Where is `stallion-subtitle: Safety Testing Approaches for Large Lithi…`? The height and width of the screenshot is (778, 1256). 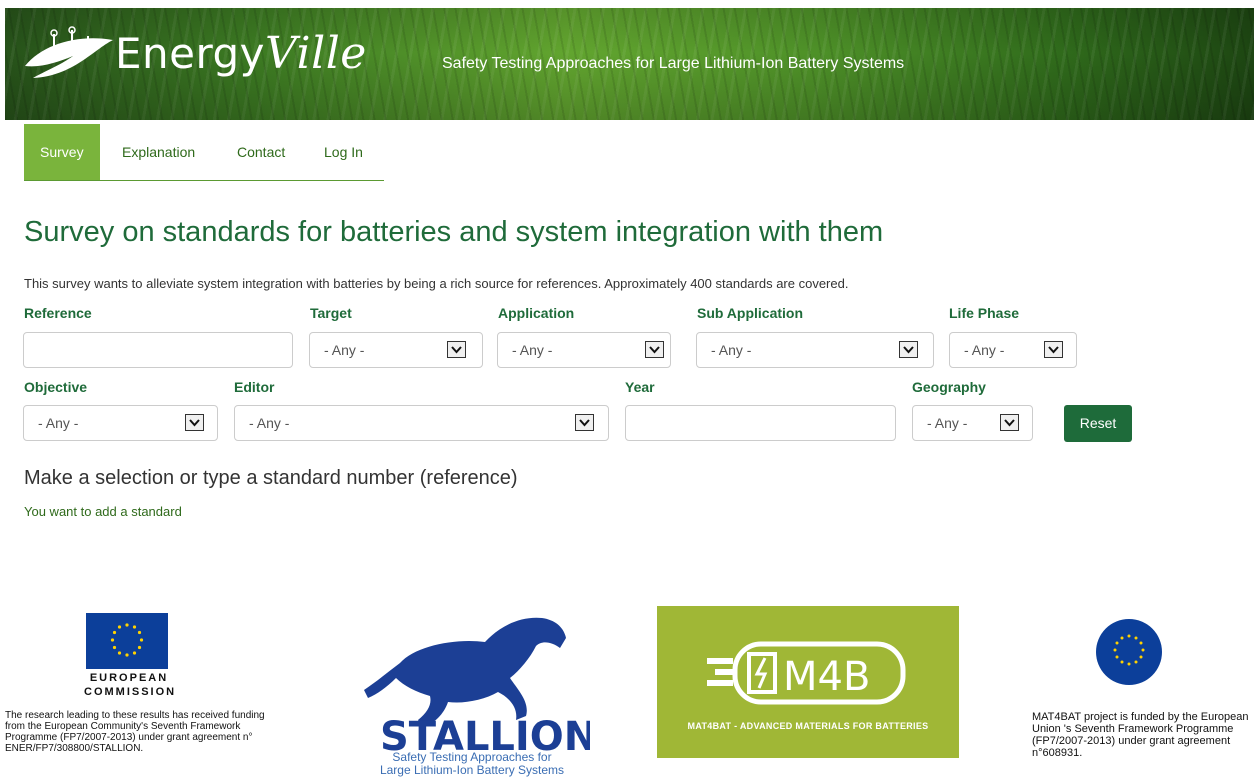 stallion-subtitle: Safety Testing Approaches for Large Lithi… is located at coordinates (472, 764).